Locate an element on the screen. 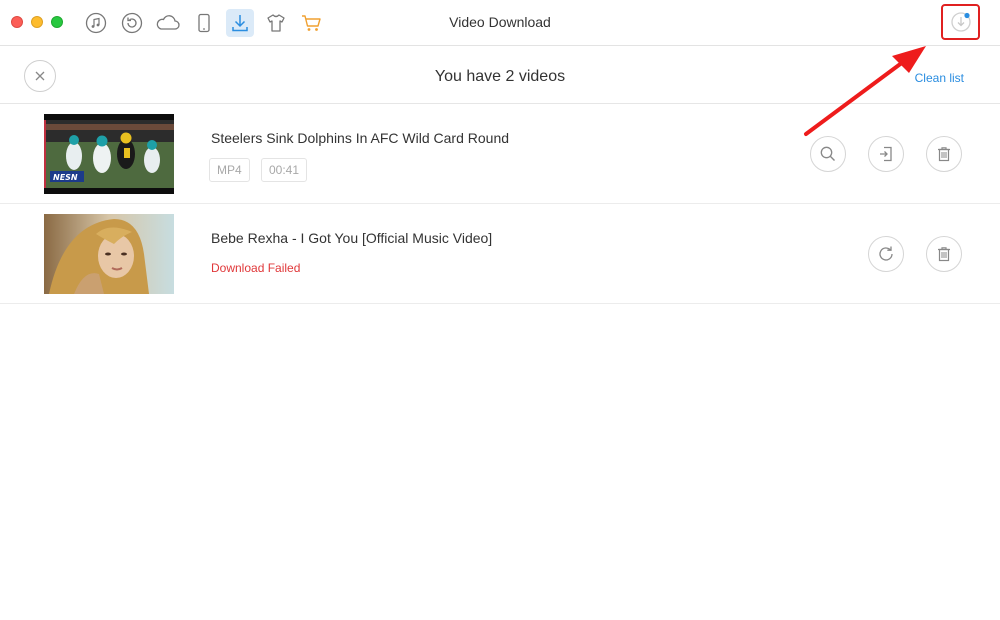  download-progress-icon is located at coordinates (960, 22).